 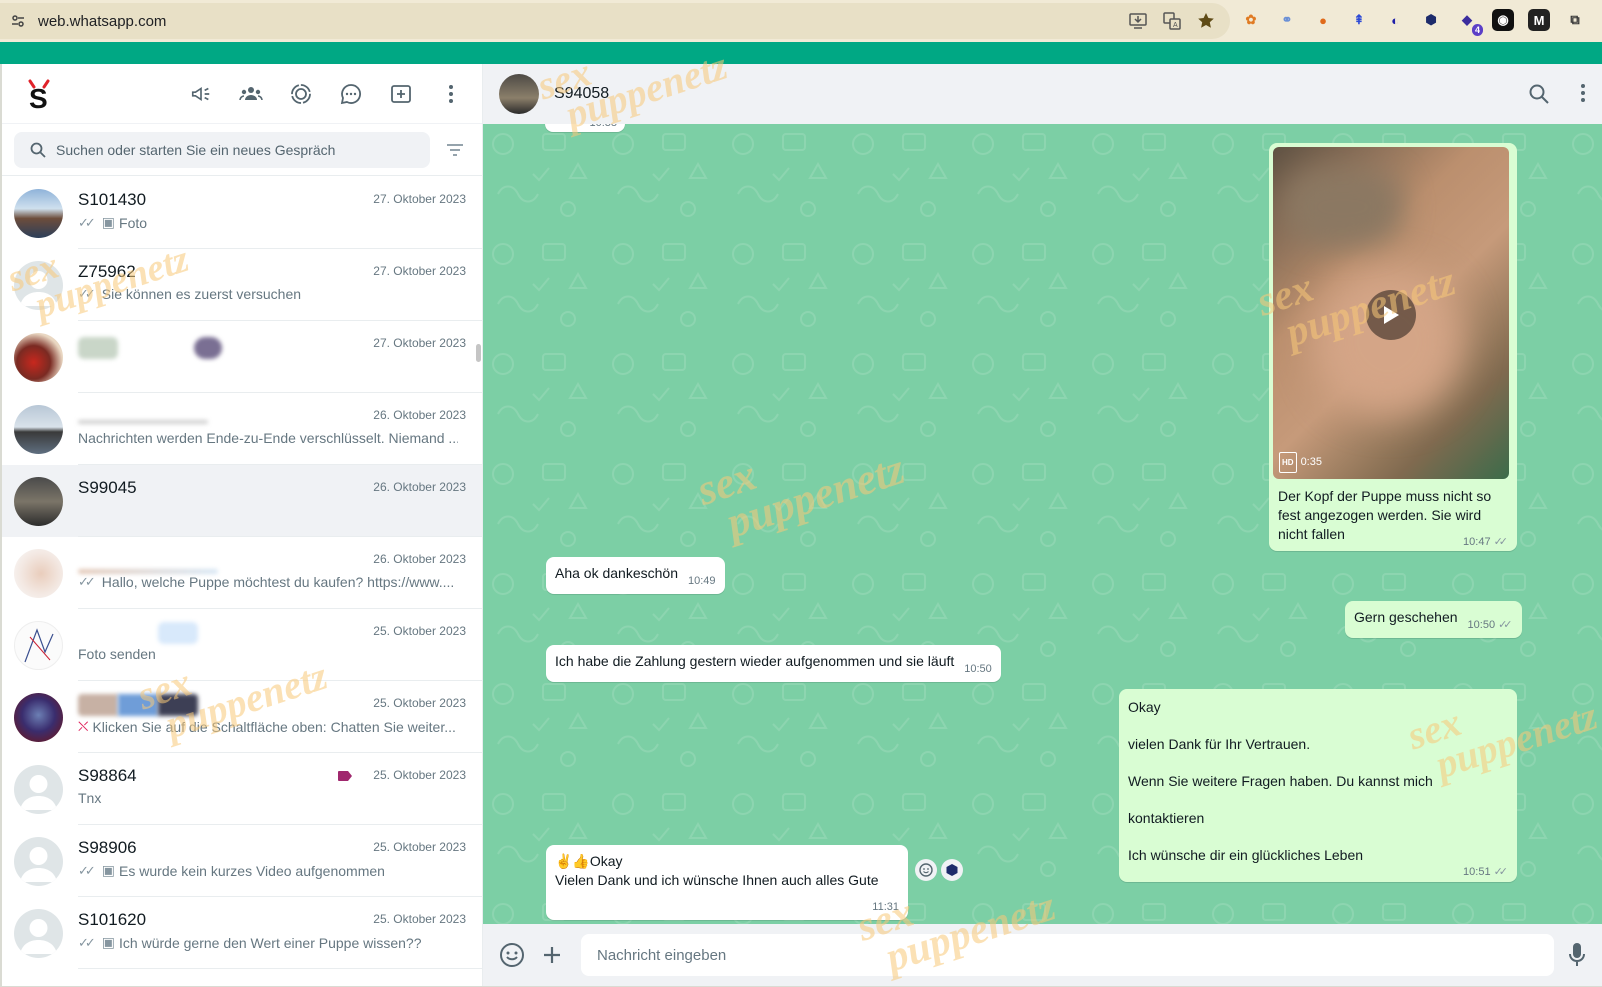 What do you see at coordinates (615, 21) in the screenshot?
I see `address-bar: web.whatsapp.com A` at bounding box center [615, 21].